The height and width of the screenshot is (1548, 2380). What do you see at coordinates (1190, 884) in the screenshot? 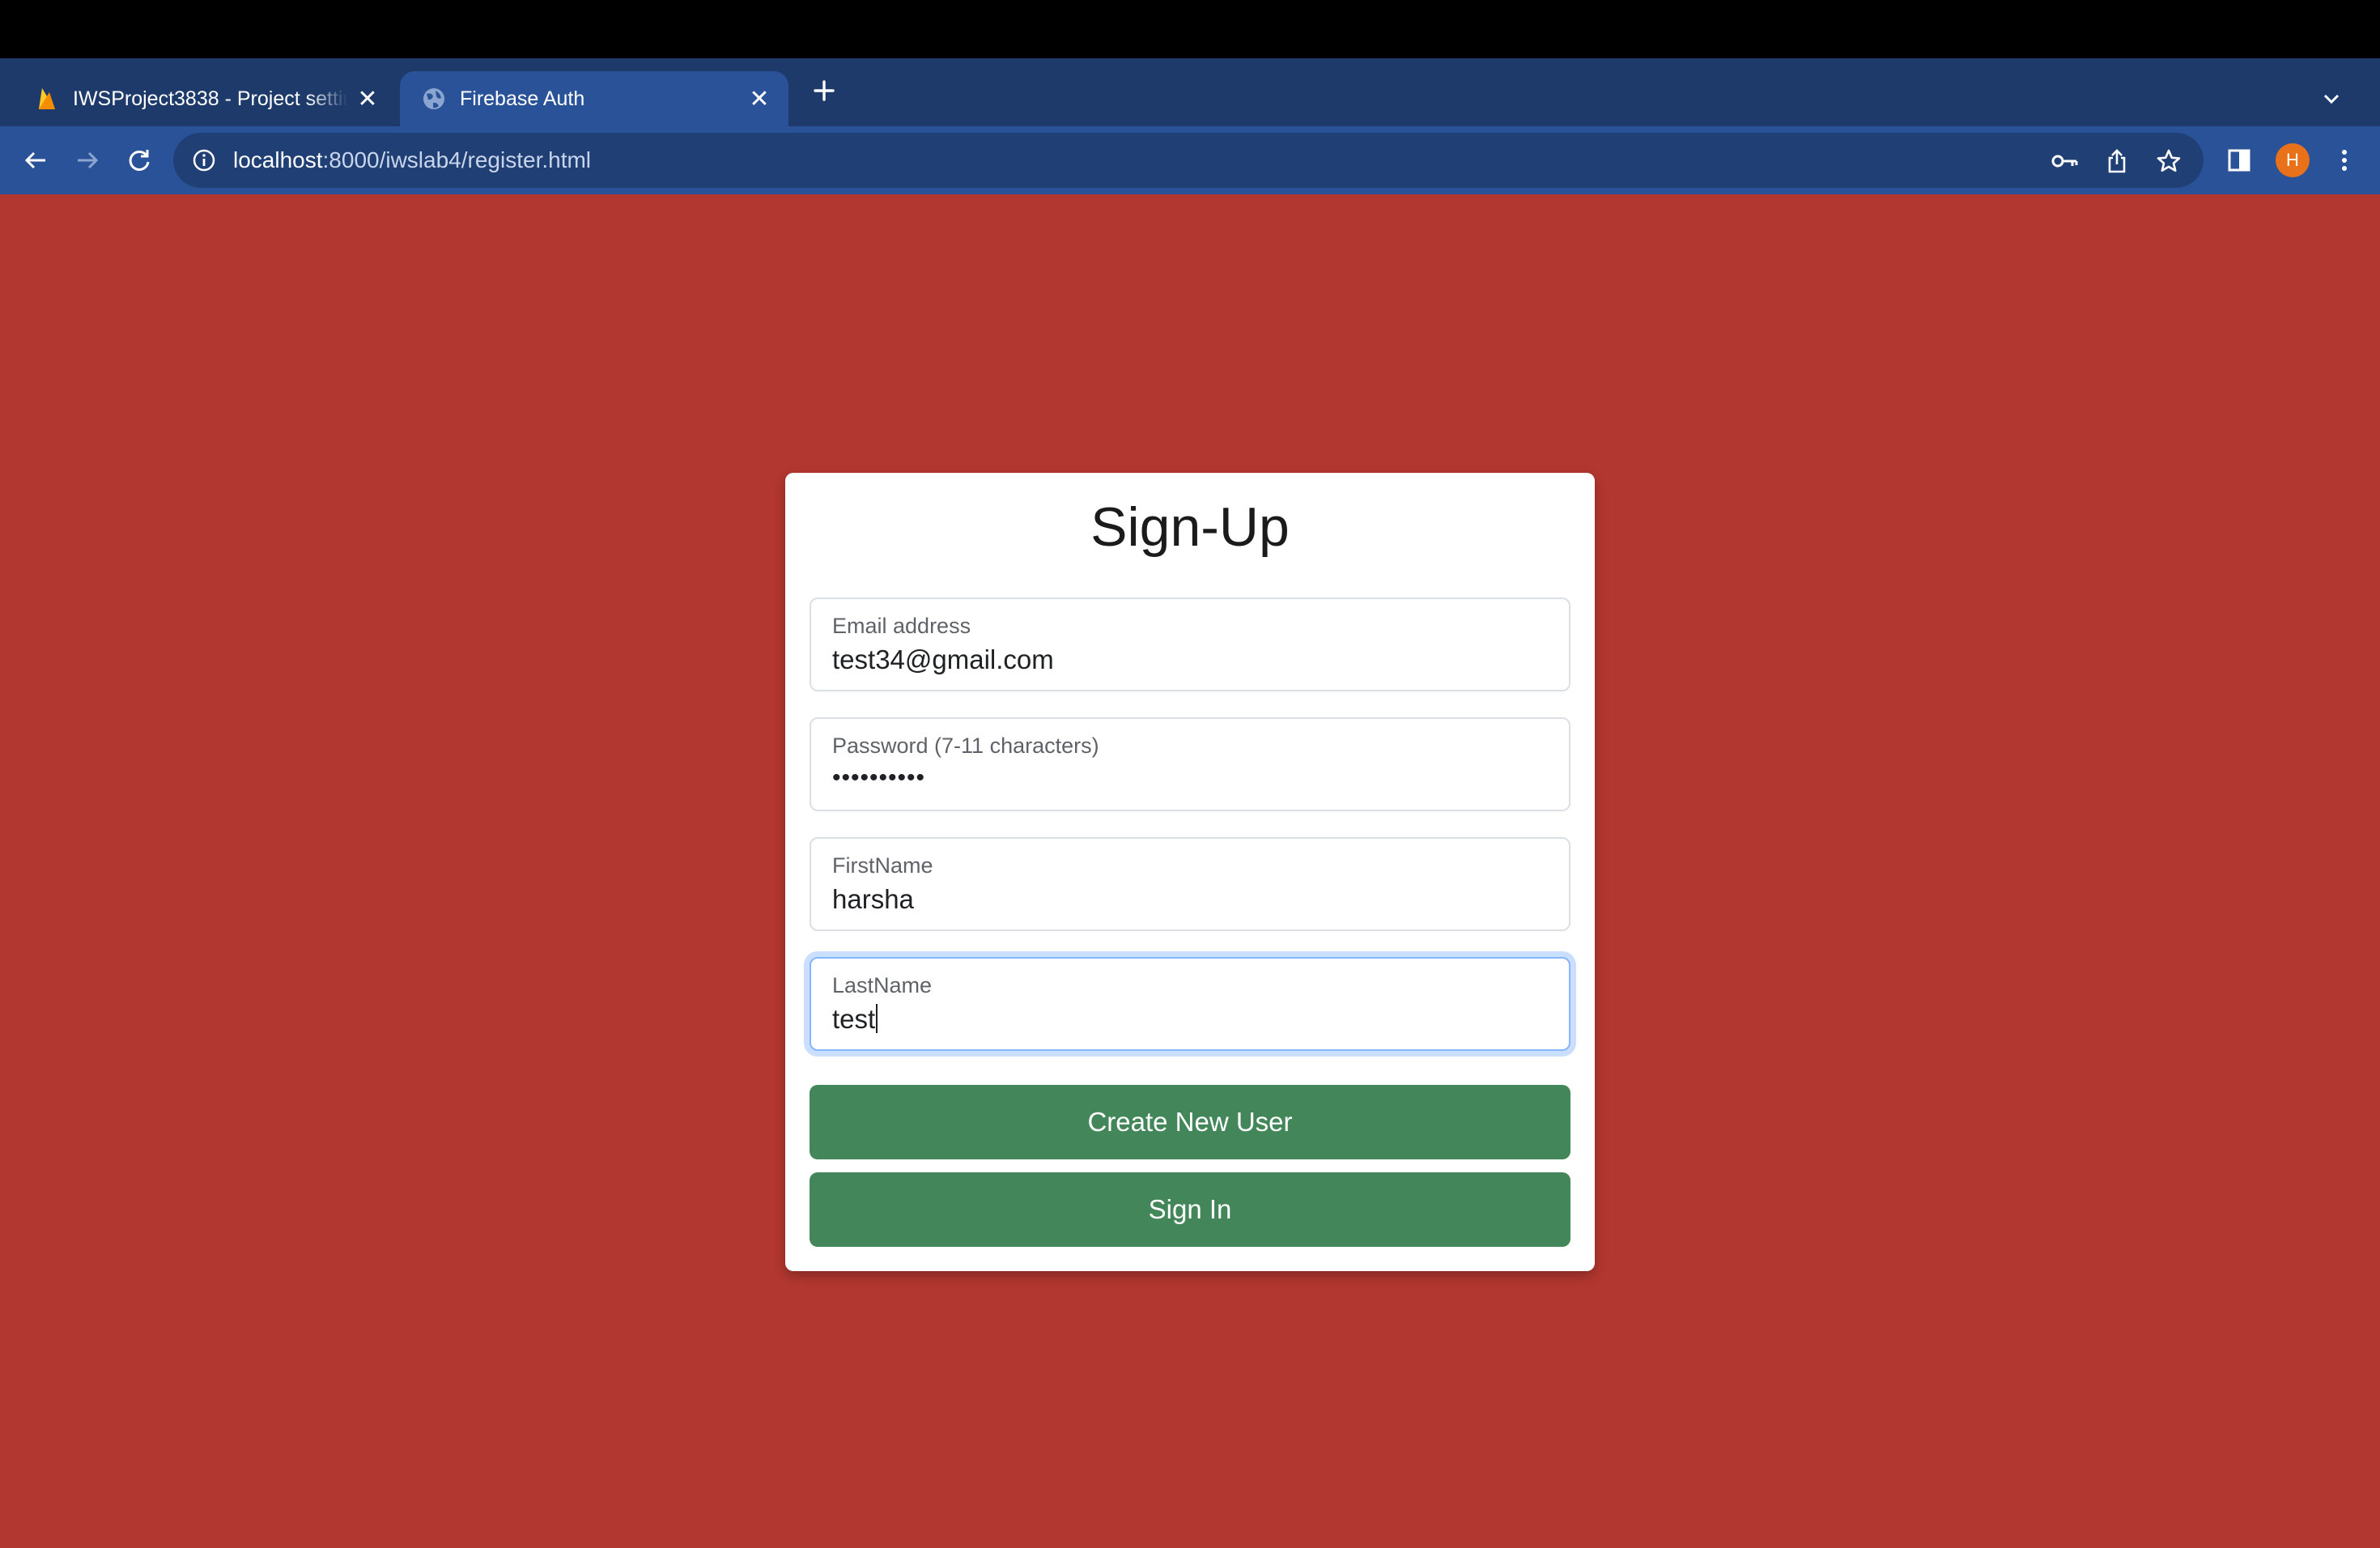
I see `first-name-field: FirstName harsha` at bounding box center [1190, 884].